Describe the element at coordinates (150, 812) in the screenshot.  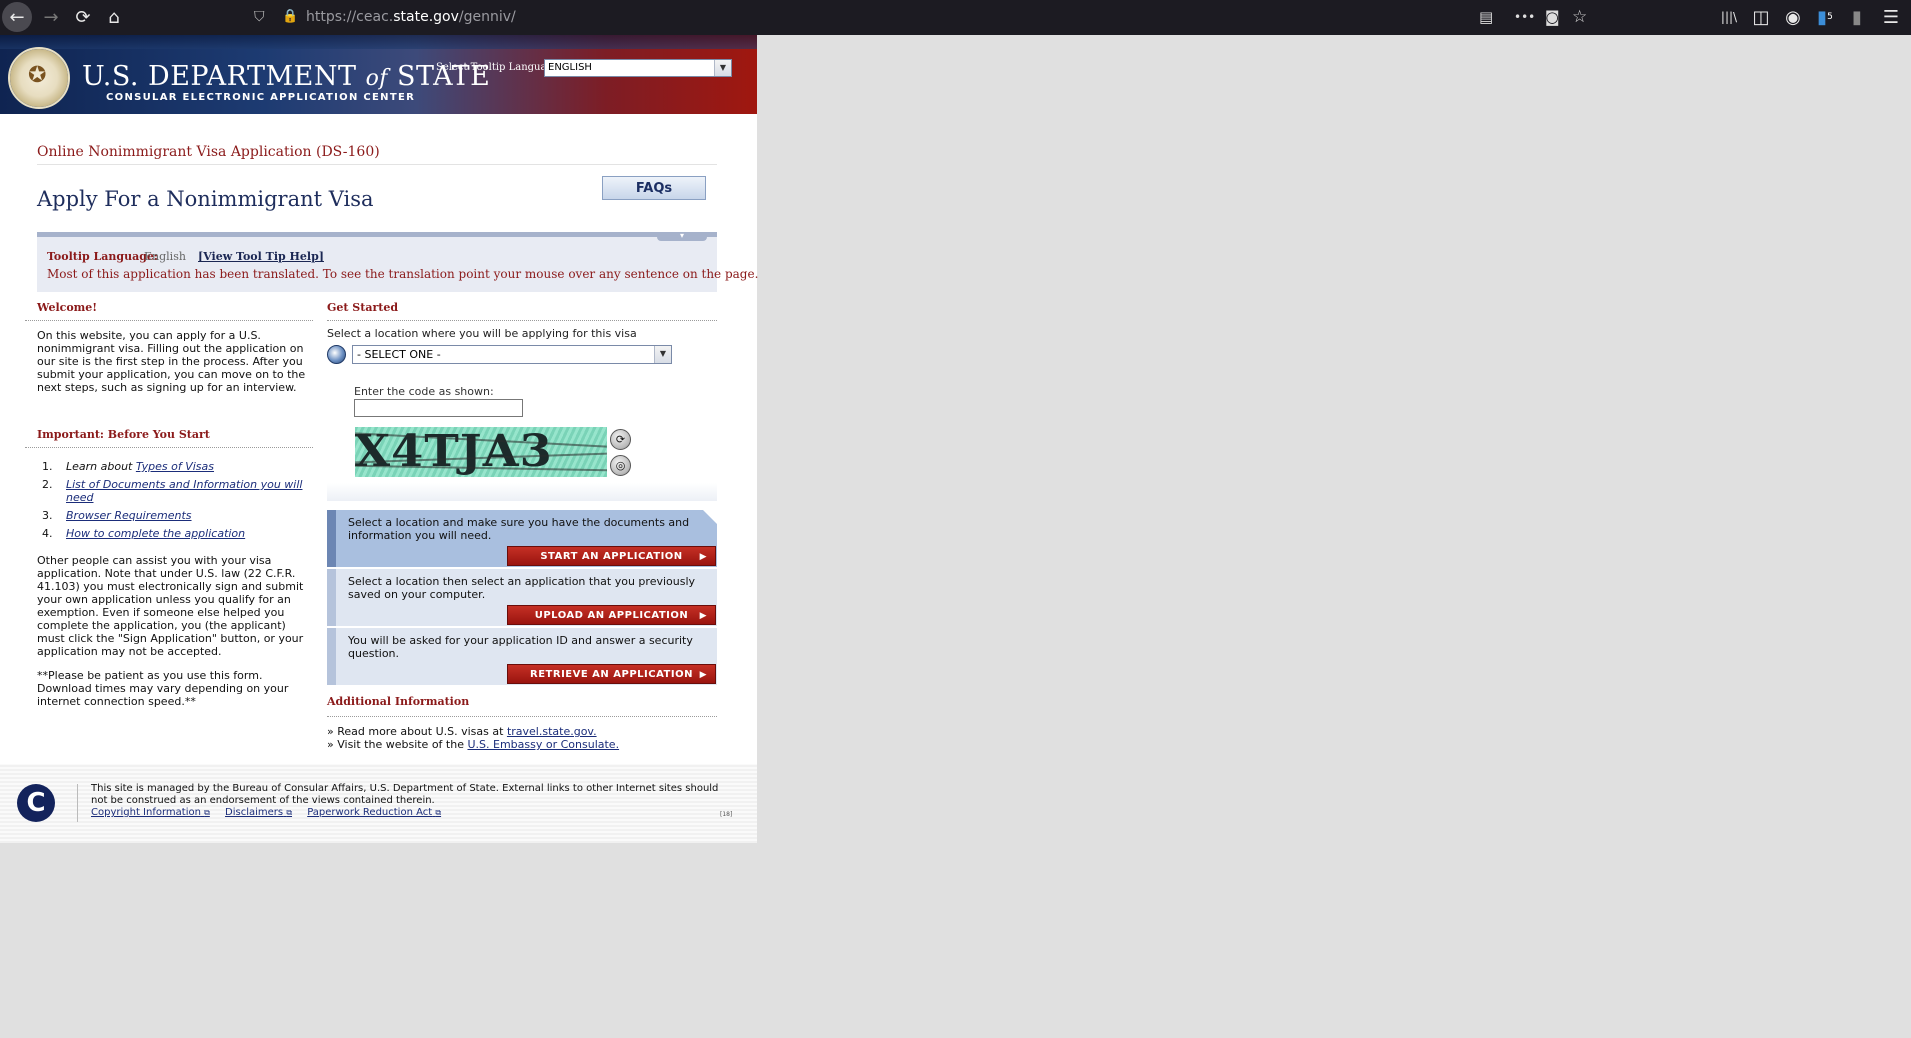
I see `copyright-link: Copyright Information ⧉` at that location.